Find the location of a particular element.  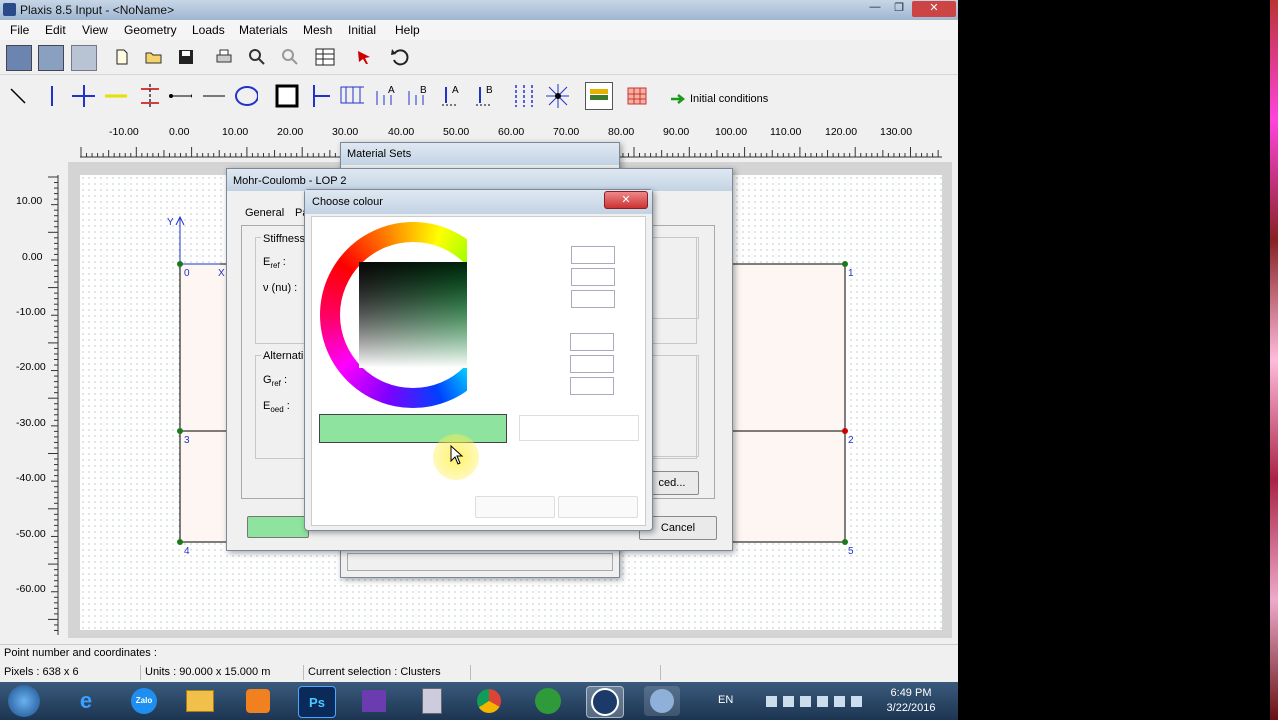

horizontal-fixity-icon is located at coordinates (320, 96).